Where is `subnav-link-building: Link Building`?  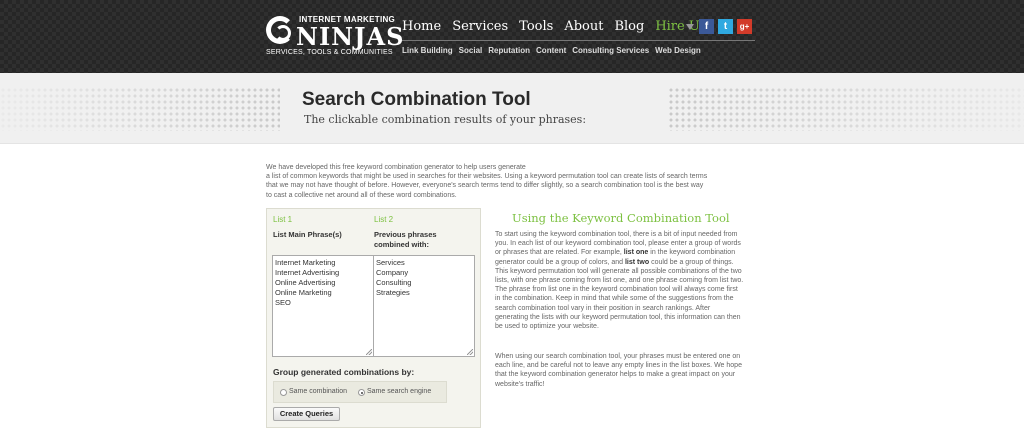
subnav-link-building: Link Building is located at coordinates (427, 50).